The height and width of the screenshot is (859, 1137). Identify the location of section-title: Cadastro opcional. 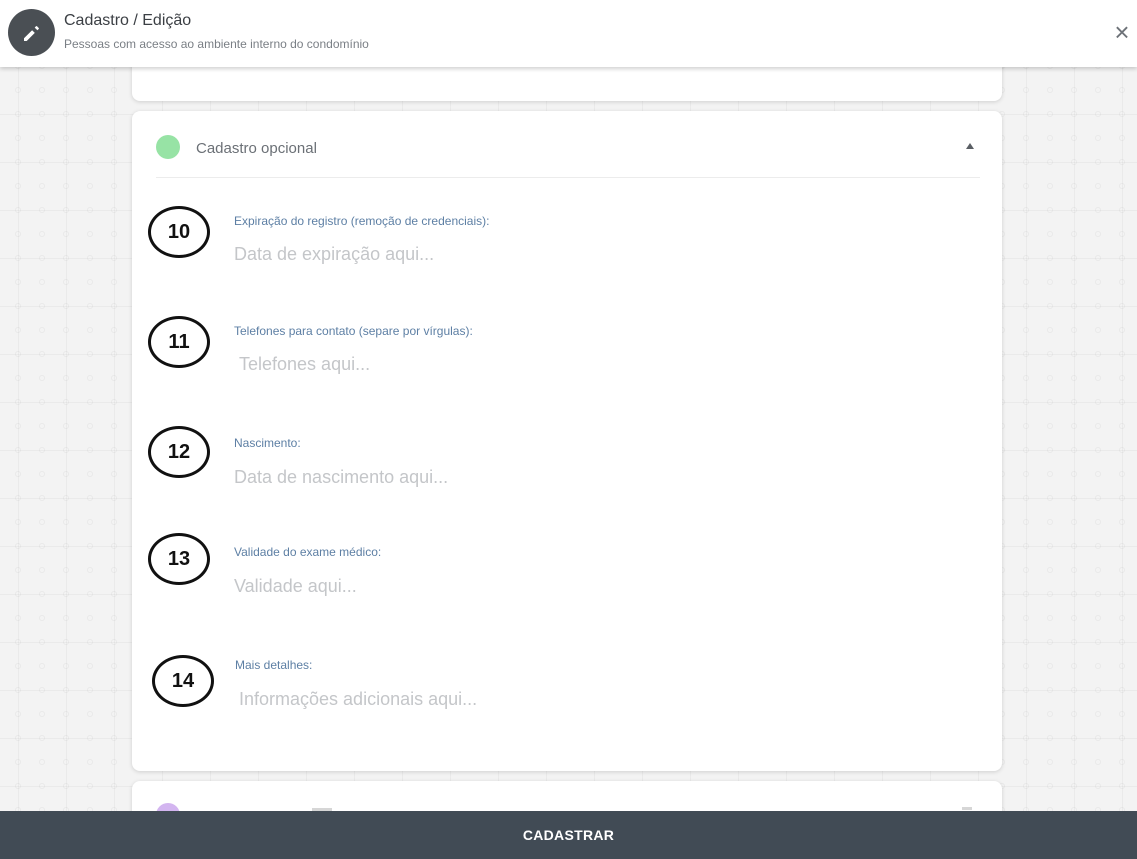
(256, 148).